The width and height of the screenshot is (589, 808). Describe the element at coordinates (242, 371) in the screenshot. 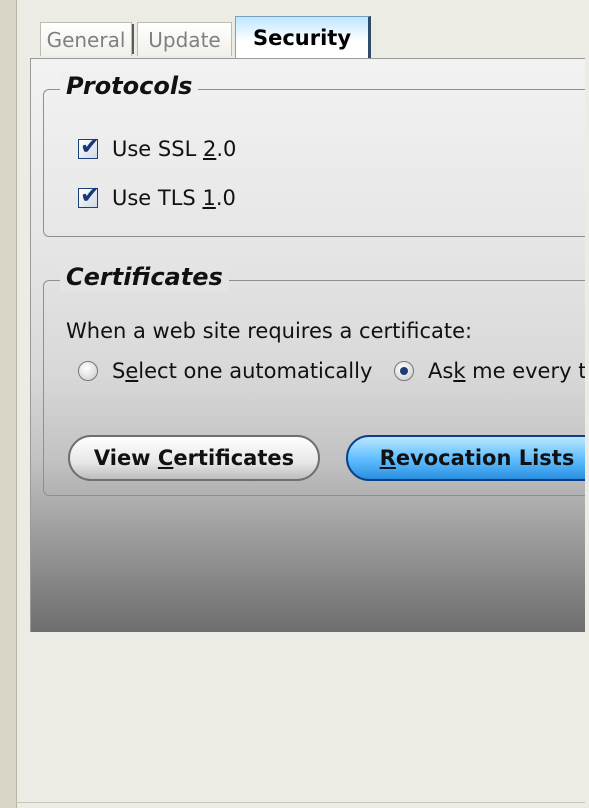

I see `radio-auto-label: Select one automatically` at that location.